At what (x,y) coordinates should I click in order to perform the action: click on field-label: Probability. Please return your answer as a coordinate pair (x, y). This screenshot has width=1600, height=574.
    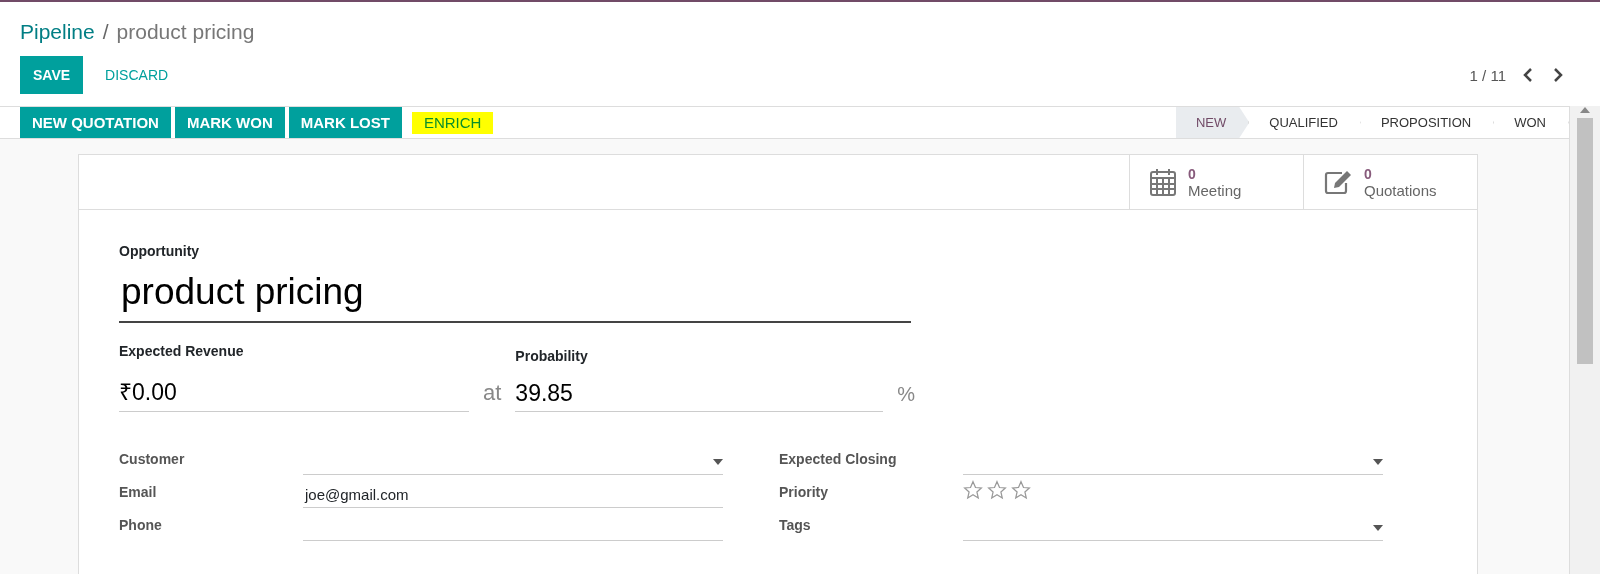
    Looking at the image, I should click on (552, 356).